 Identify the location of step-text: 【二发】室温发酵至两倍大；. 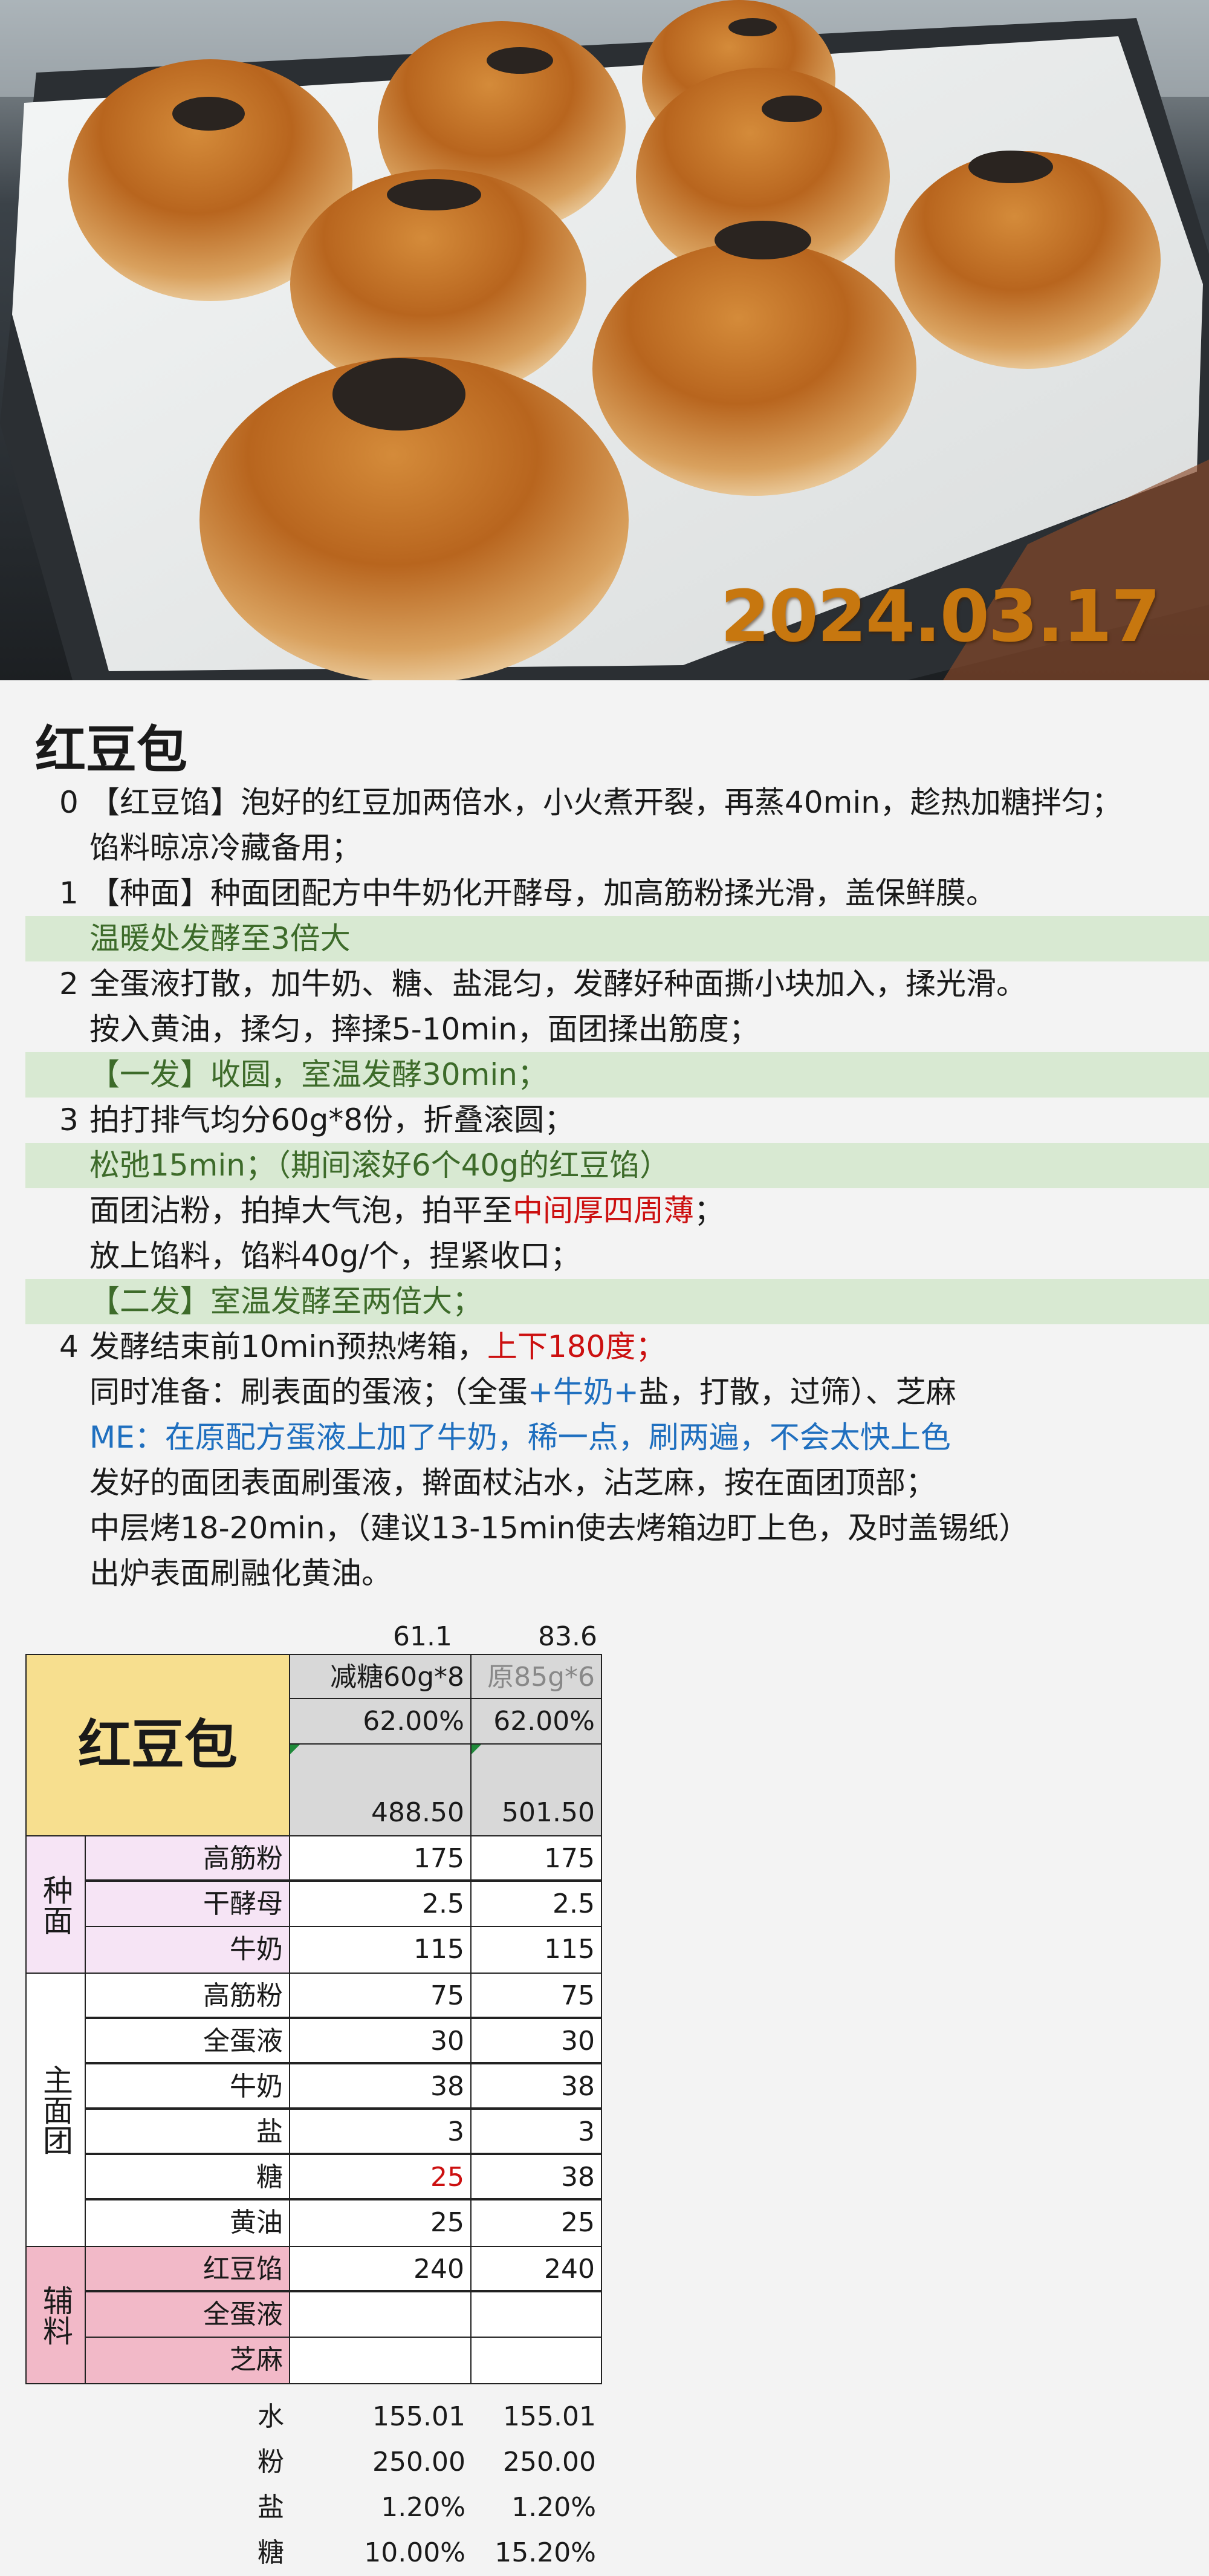
(285, 1301).